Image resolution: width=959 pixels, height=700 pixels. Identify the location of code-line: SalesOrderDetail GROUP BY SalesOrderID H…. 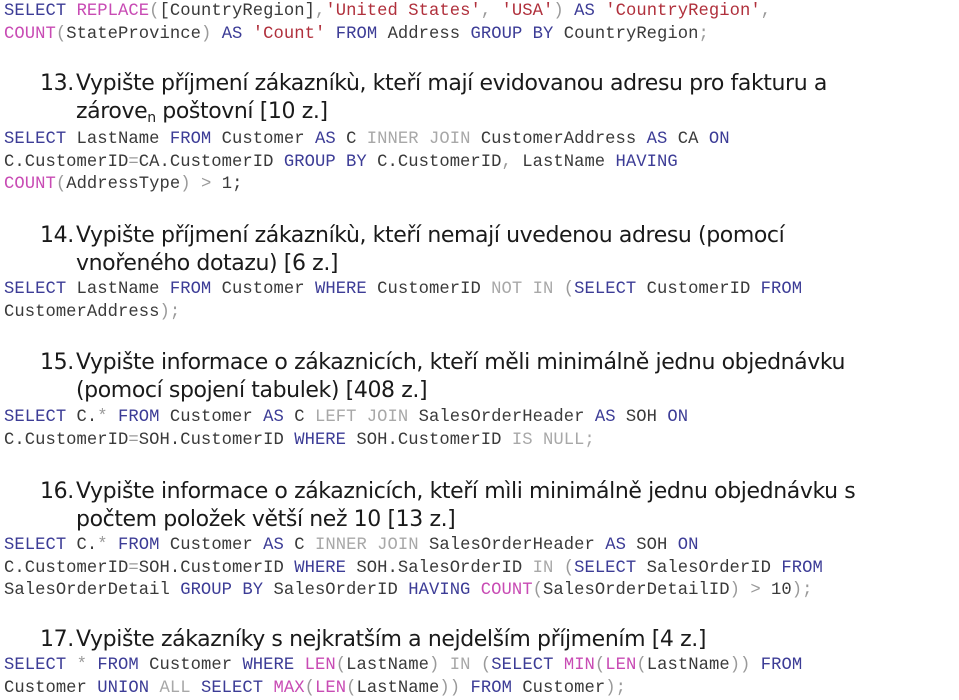
(413, 591).